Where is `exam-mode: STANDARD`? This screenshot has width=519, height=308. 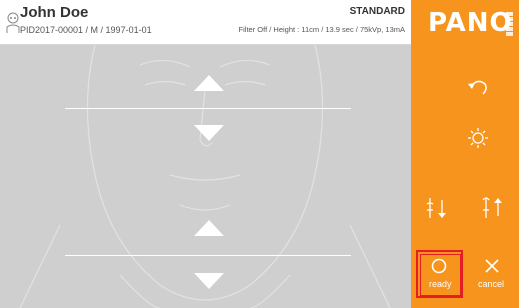 exam-mode: STANDARD is located at coordinates (377, 11).